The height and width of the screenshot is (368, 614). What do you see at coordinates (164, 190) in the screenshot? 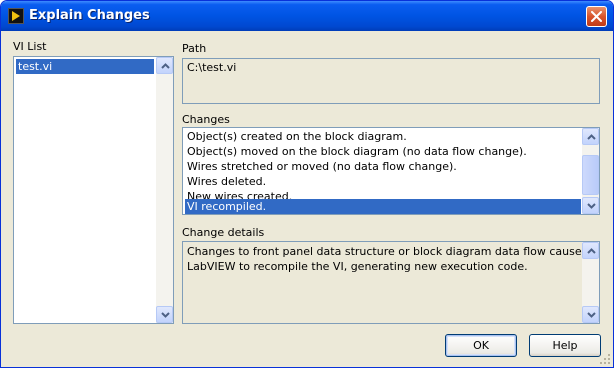
I see `vi-list-scrollbar` at bounding box center [164, 190].